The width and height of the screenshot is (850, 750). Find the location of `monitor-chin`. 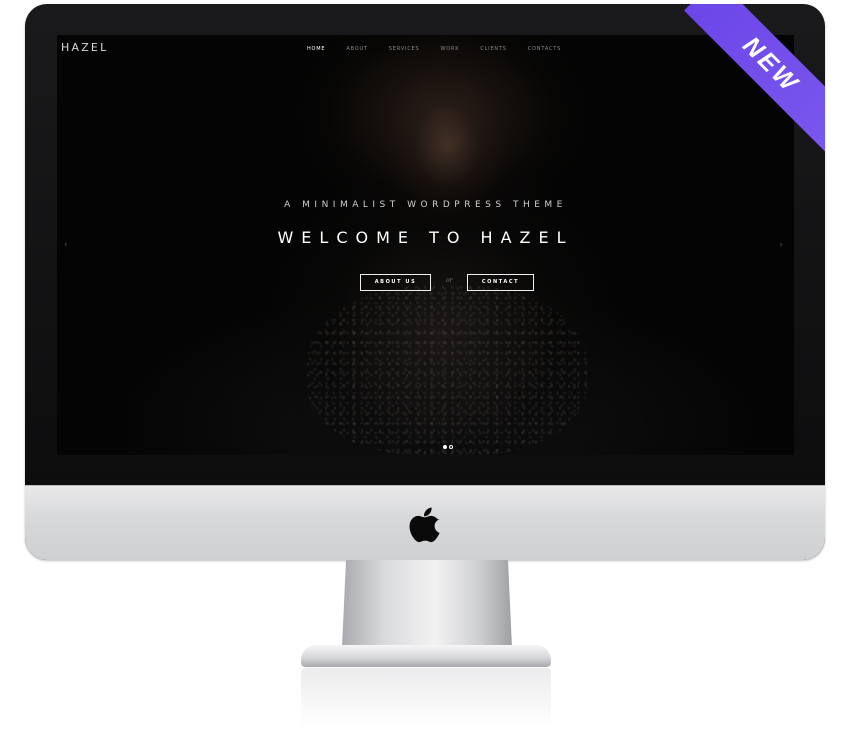

monitor-chin is located at coordinates (425, 522).